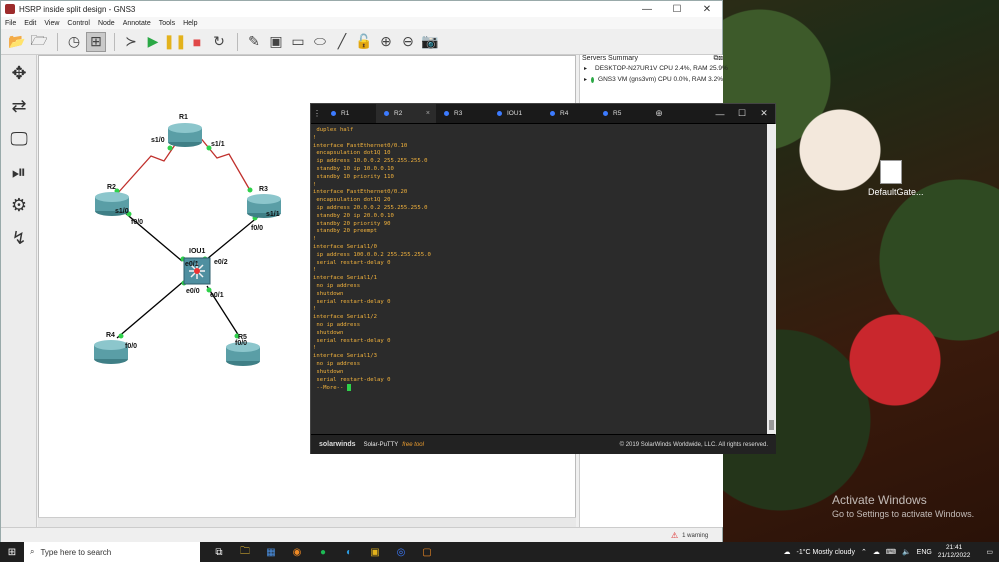  What do you see at coordinates (689, 535) in the screenshot?
I see `warning-indicator: ⚠ 1 warning` at bounding box center [689, 535].